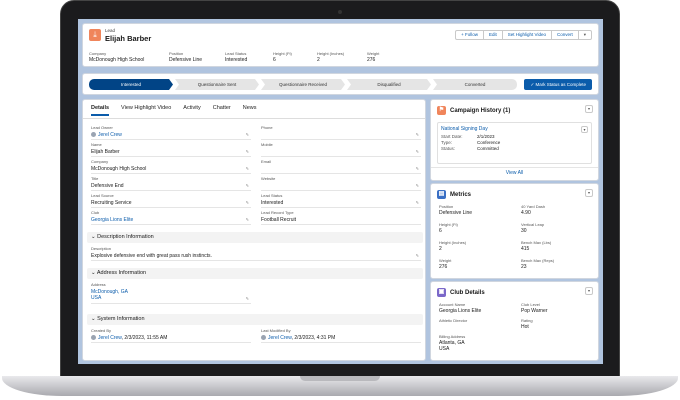  What do you see at coordinates (121, 319) in the screenshot?
I see `section-title: System Information` at bounding box center [121, 319].